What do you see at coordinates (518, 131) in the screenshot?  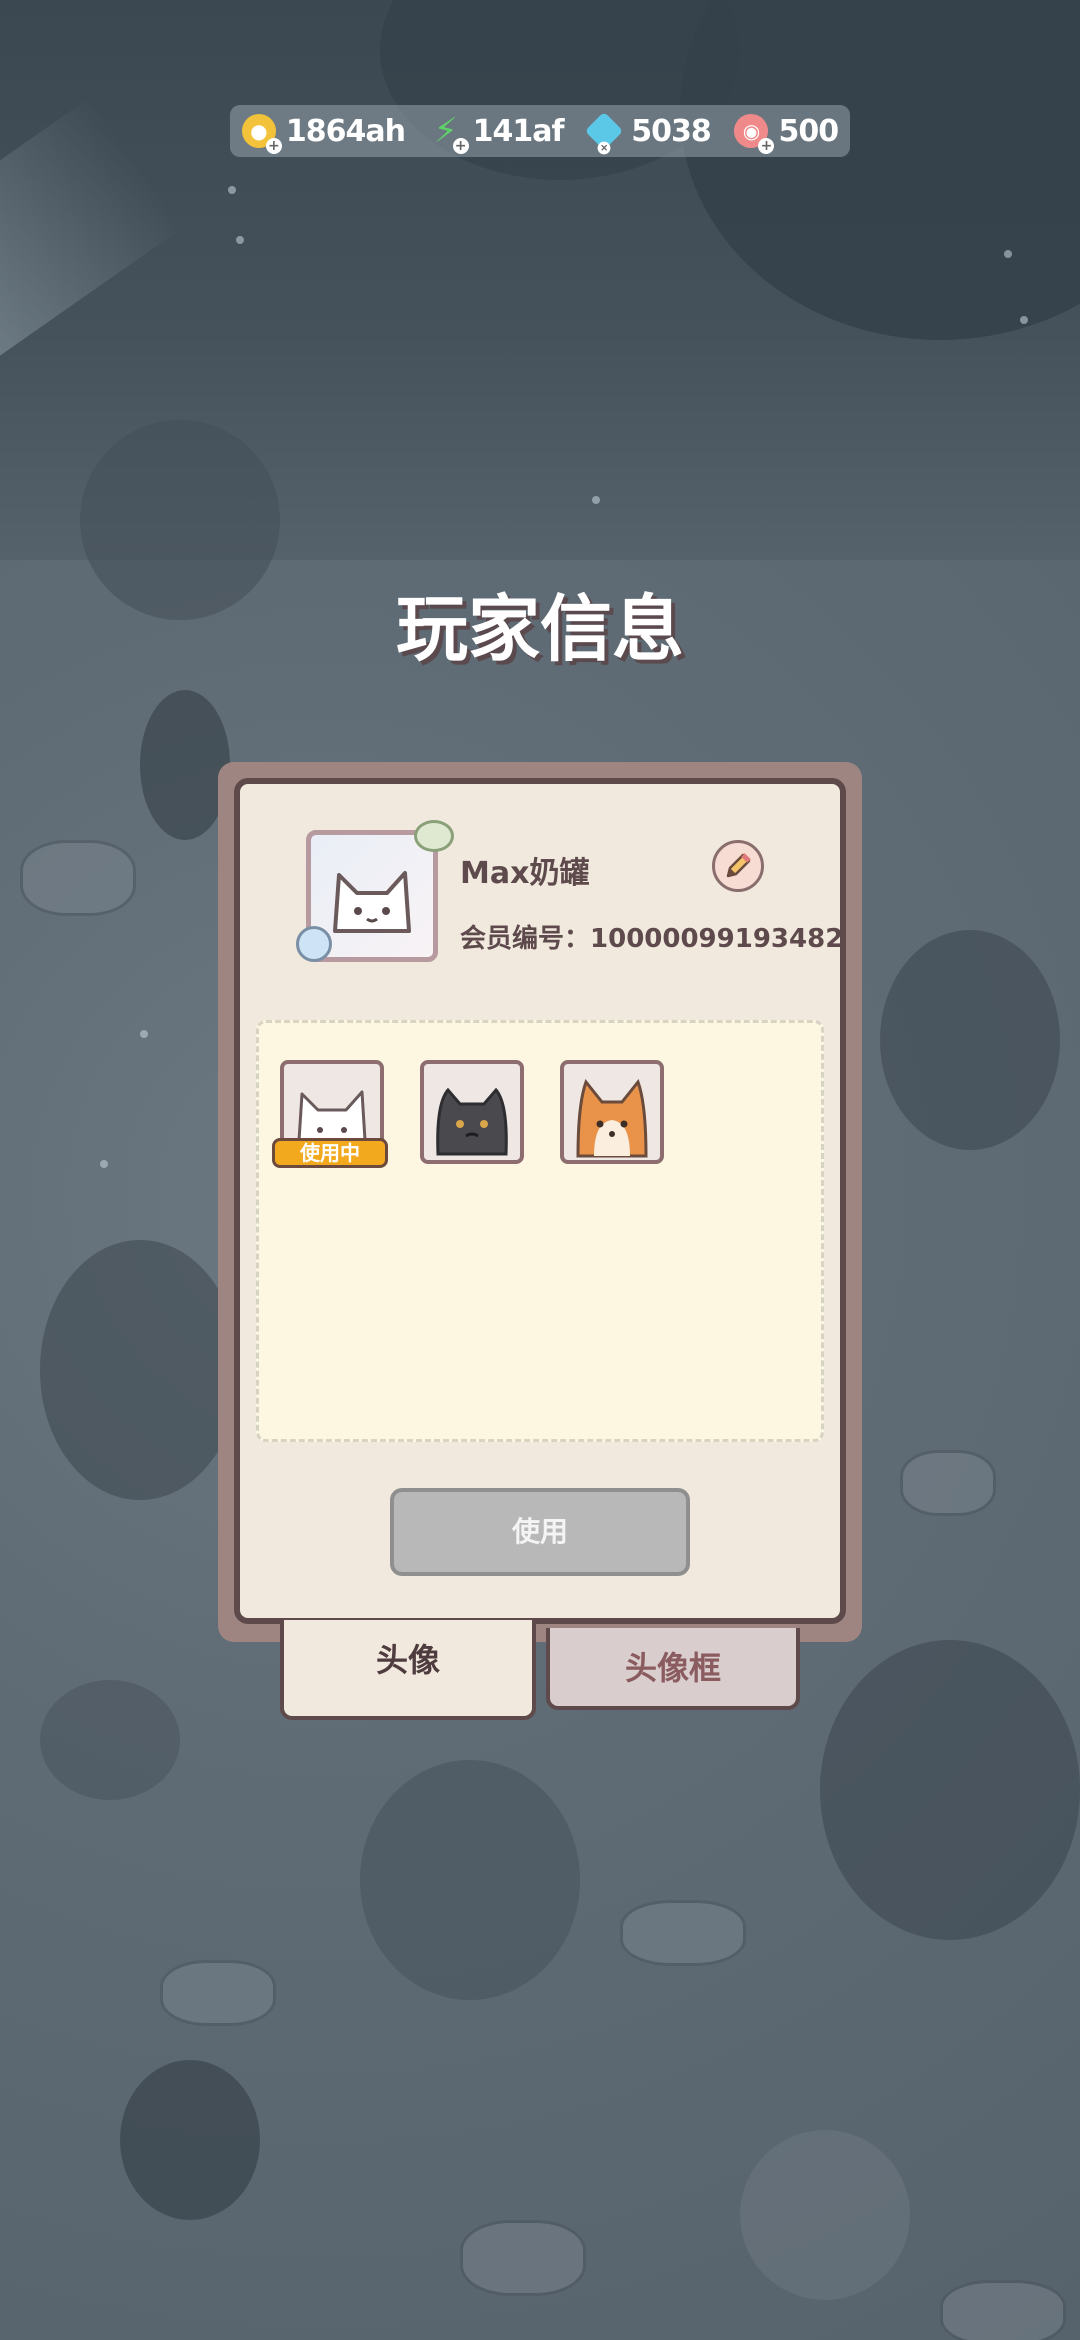 I see `currency-value: 141af` at bounding box center [518, 131].